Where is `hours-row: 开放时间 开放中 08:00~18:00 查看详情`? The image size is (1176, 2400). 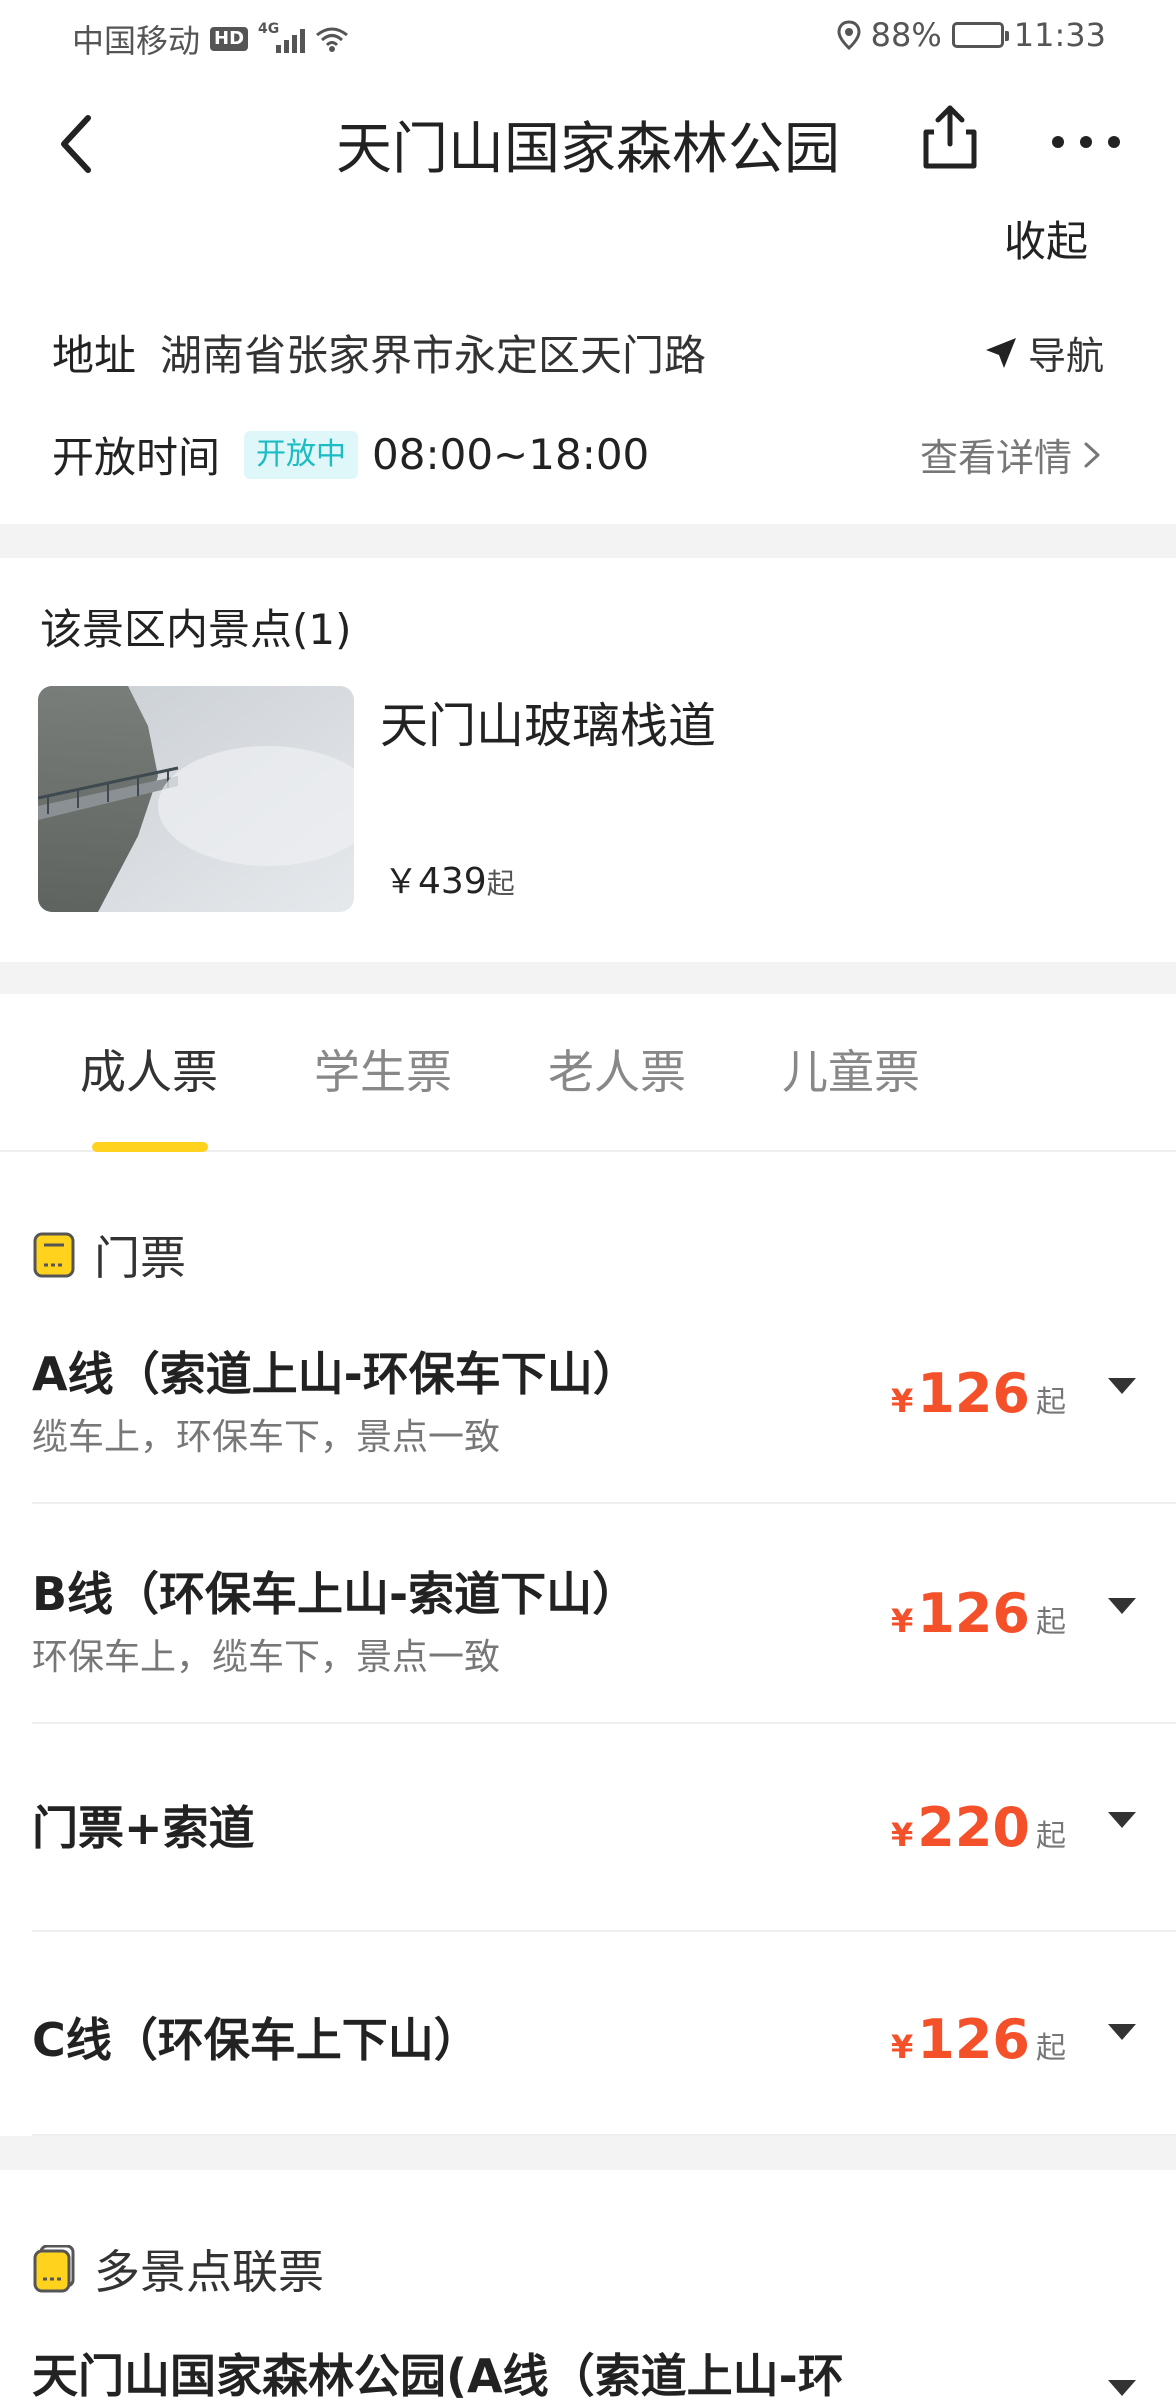
hours-row: 开放时间 开放中 08:00~18:00 查看详情 is located at coordinates (588, 454).